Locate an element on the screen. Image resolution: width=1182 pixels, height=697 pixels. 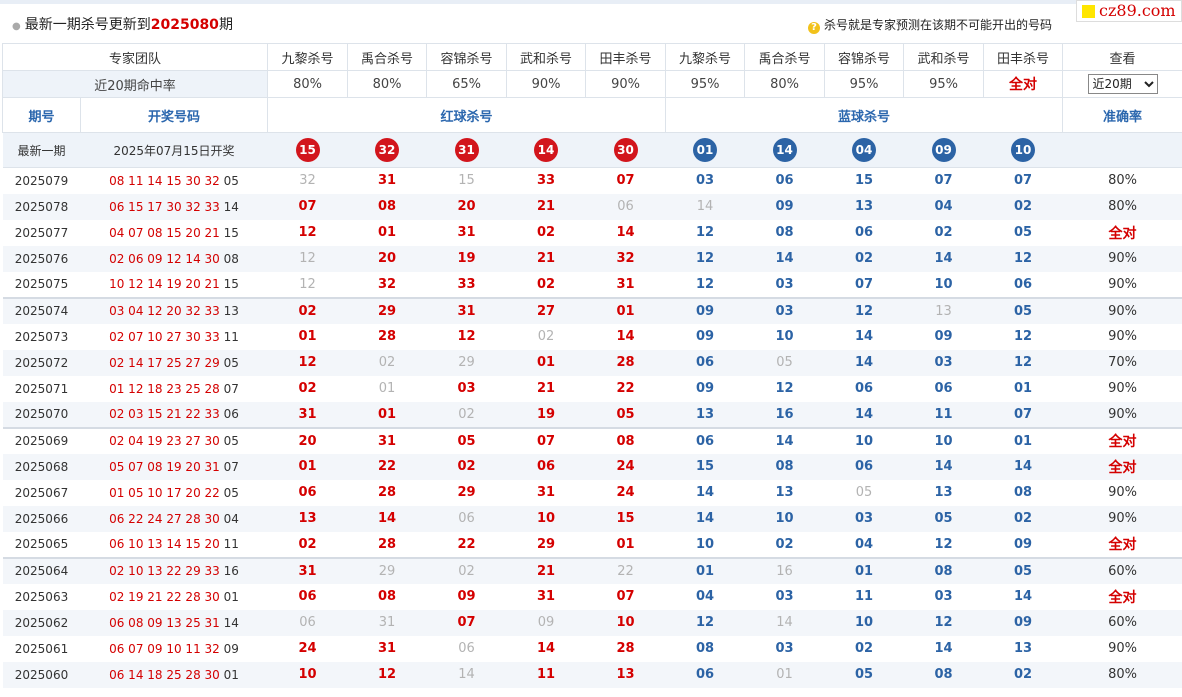
red-kill-hit: 14 is located at coordinates (625, 232).